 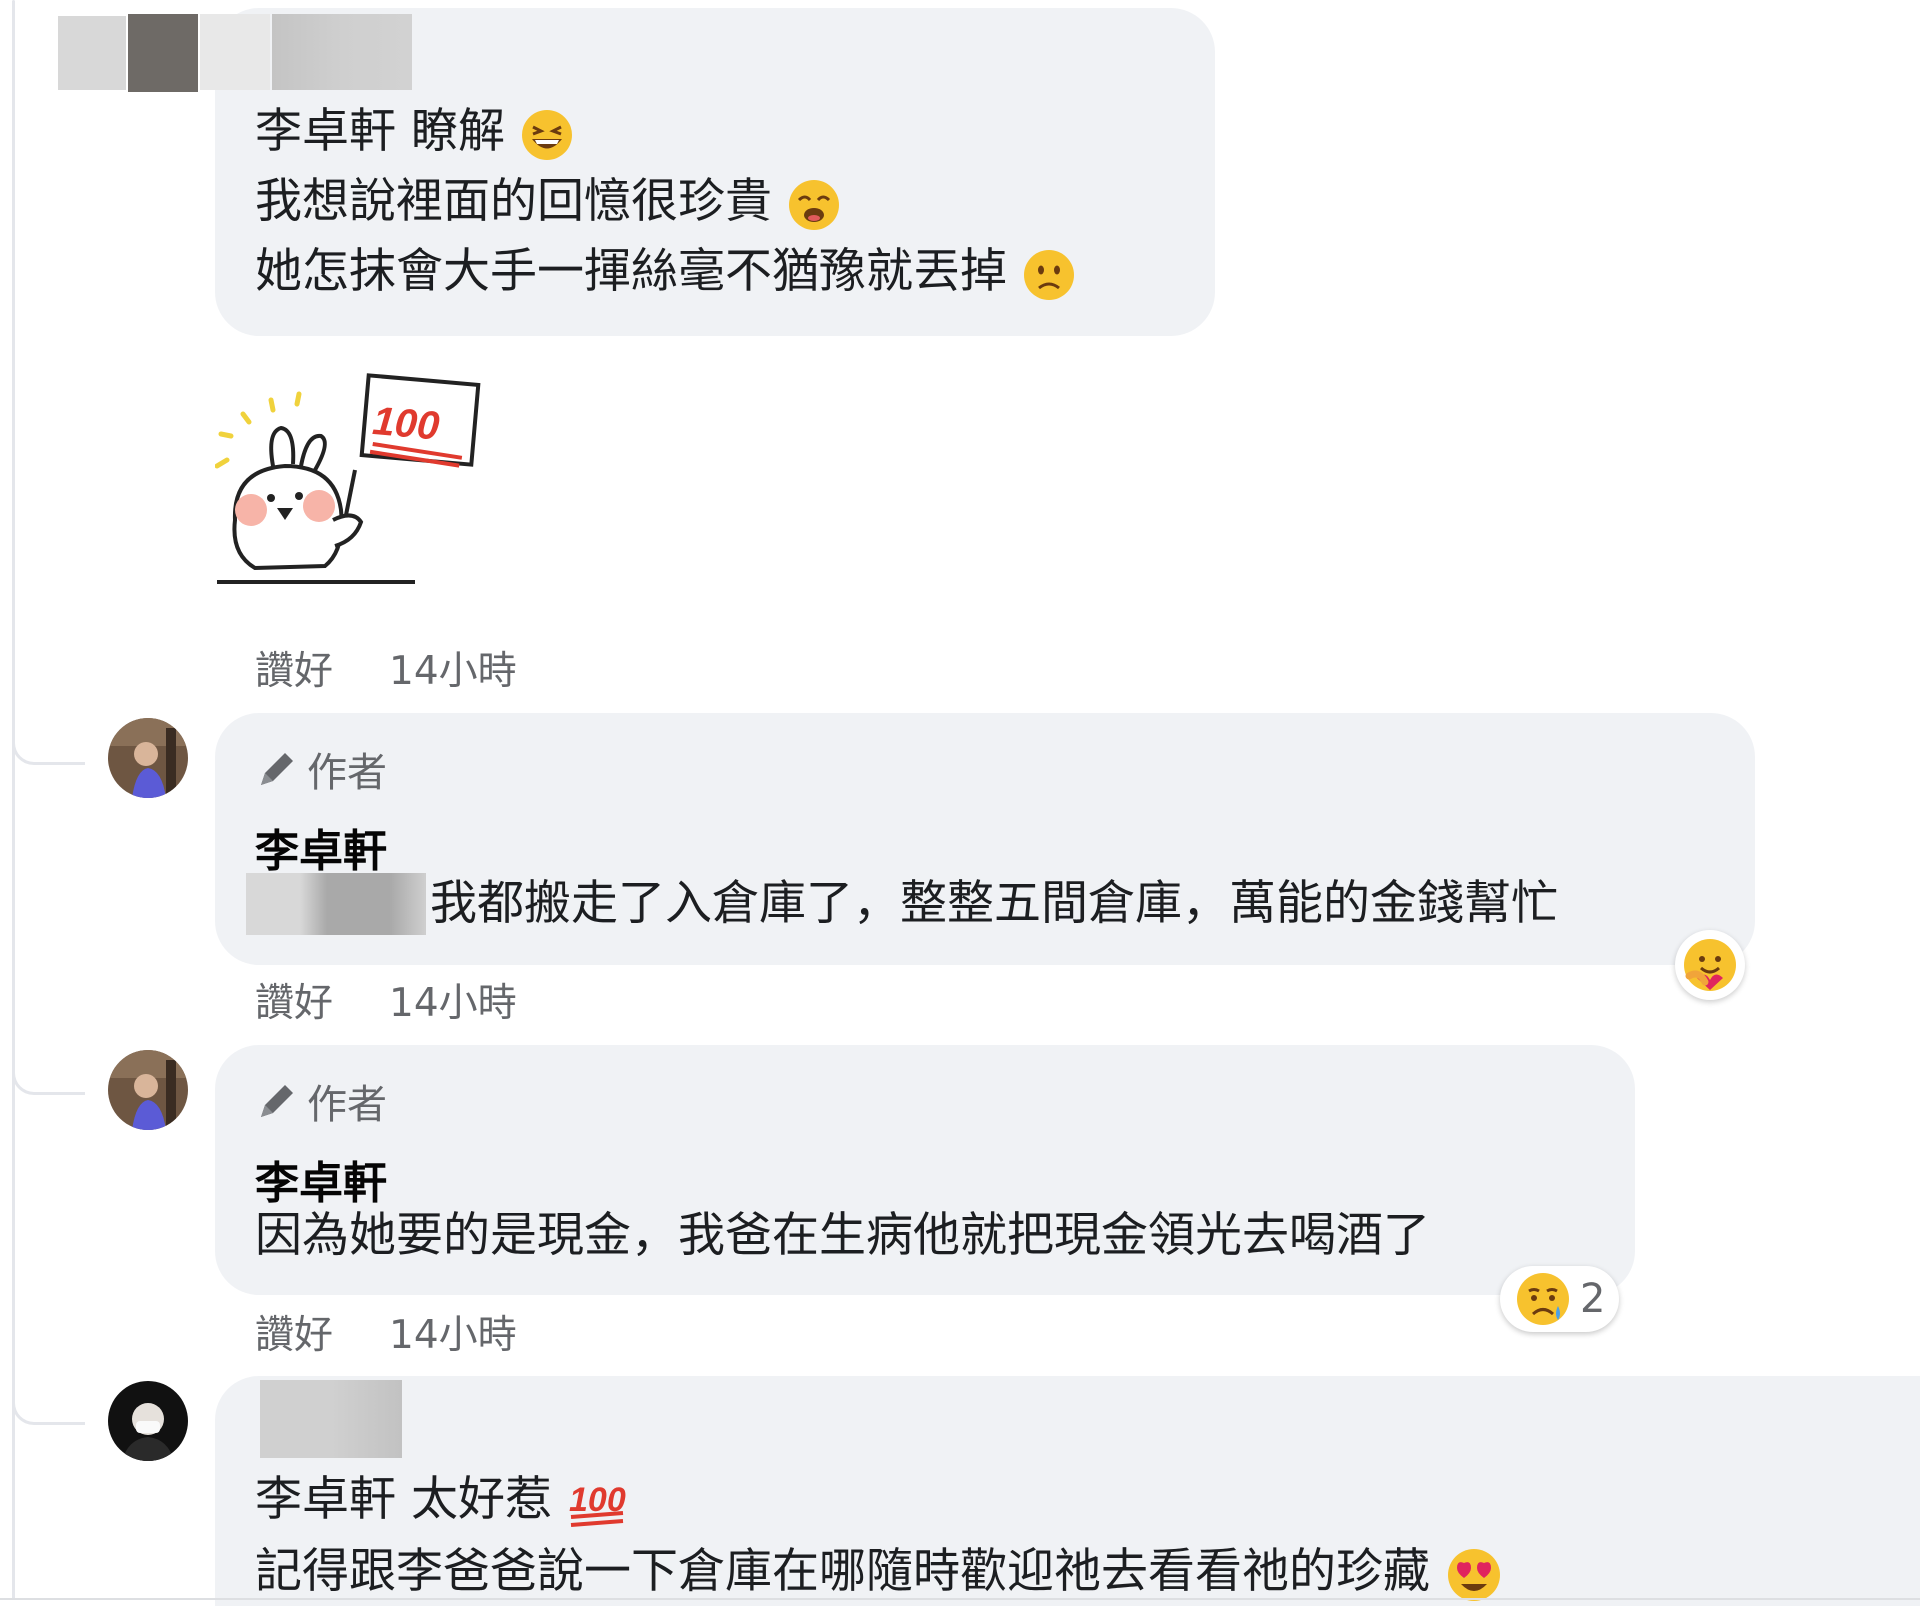 I want to click on comment-text: 因為她要的是現金，我爸在生病他就把現金領光去喝酒了, so click(x=842, y=1235).